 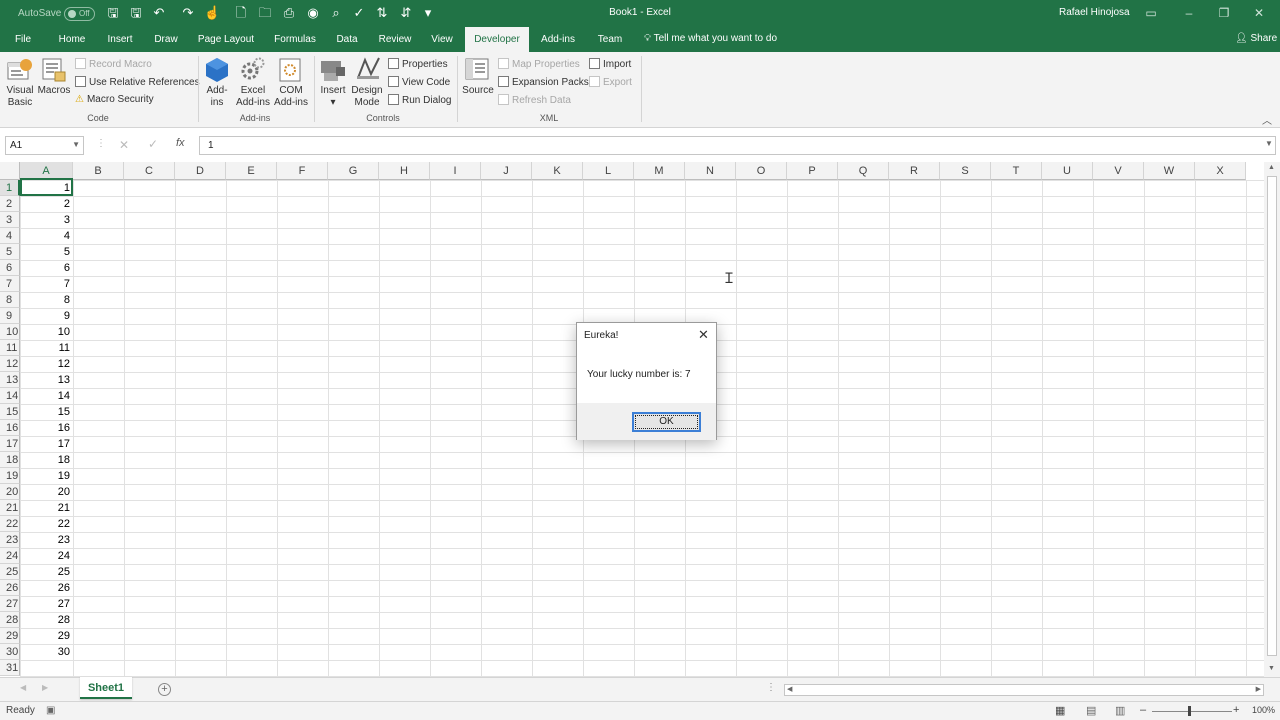 I want to click on excel-add-ins-button: Excel Add-ins, so click(x=253, y=97).